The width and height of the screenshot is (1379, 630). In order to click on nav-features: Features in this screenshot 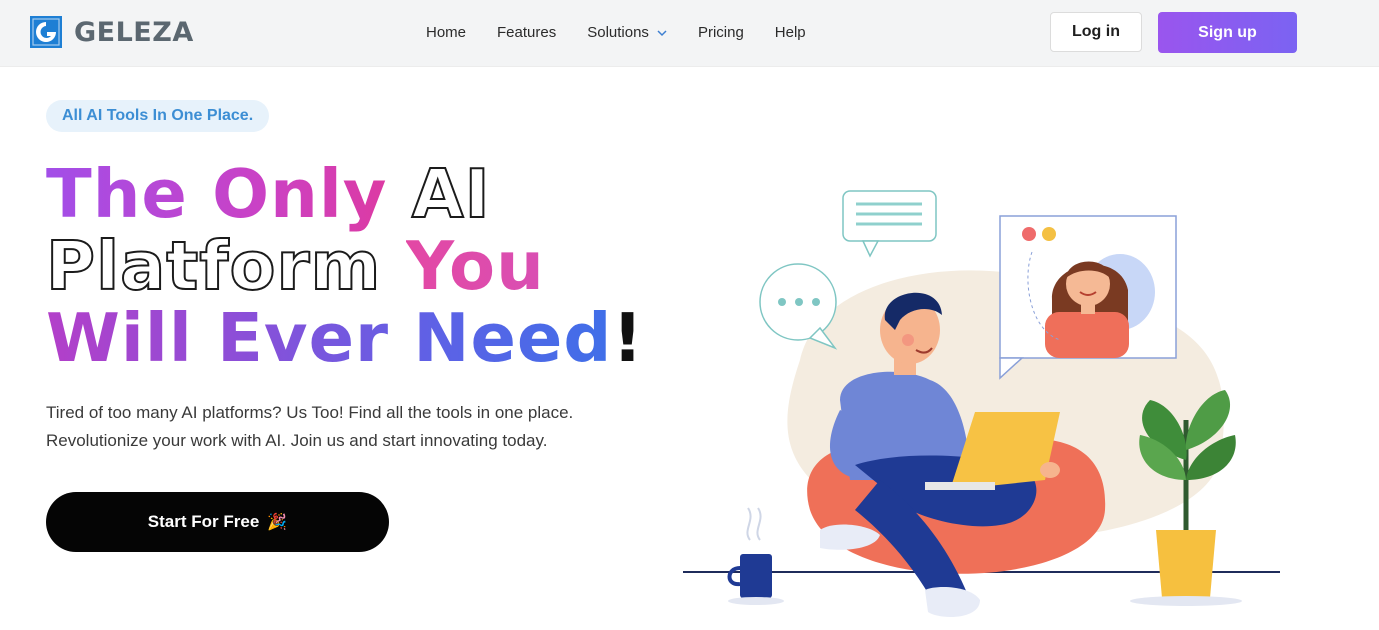, I will do `click(526, 32)`.